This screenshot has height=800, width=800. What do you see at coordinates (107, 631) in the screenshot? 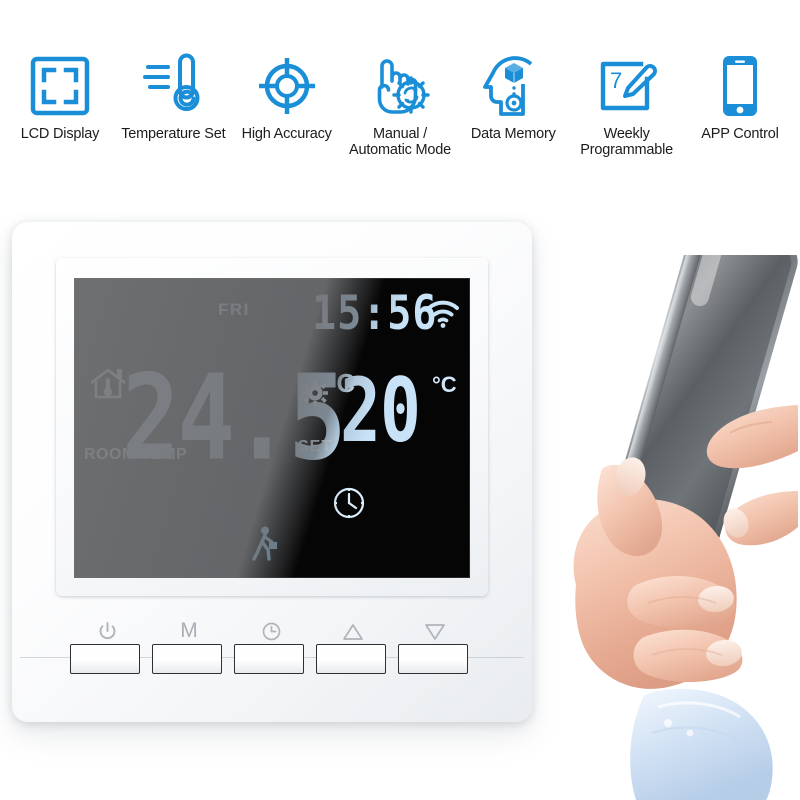
I see `power-icon` at bounding box center [107, 631].